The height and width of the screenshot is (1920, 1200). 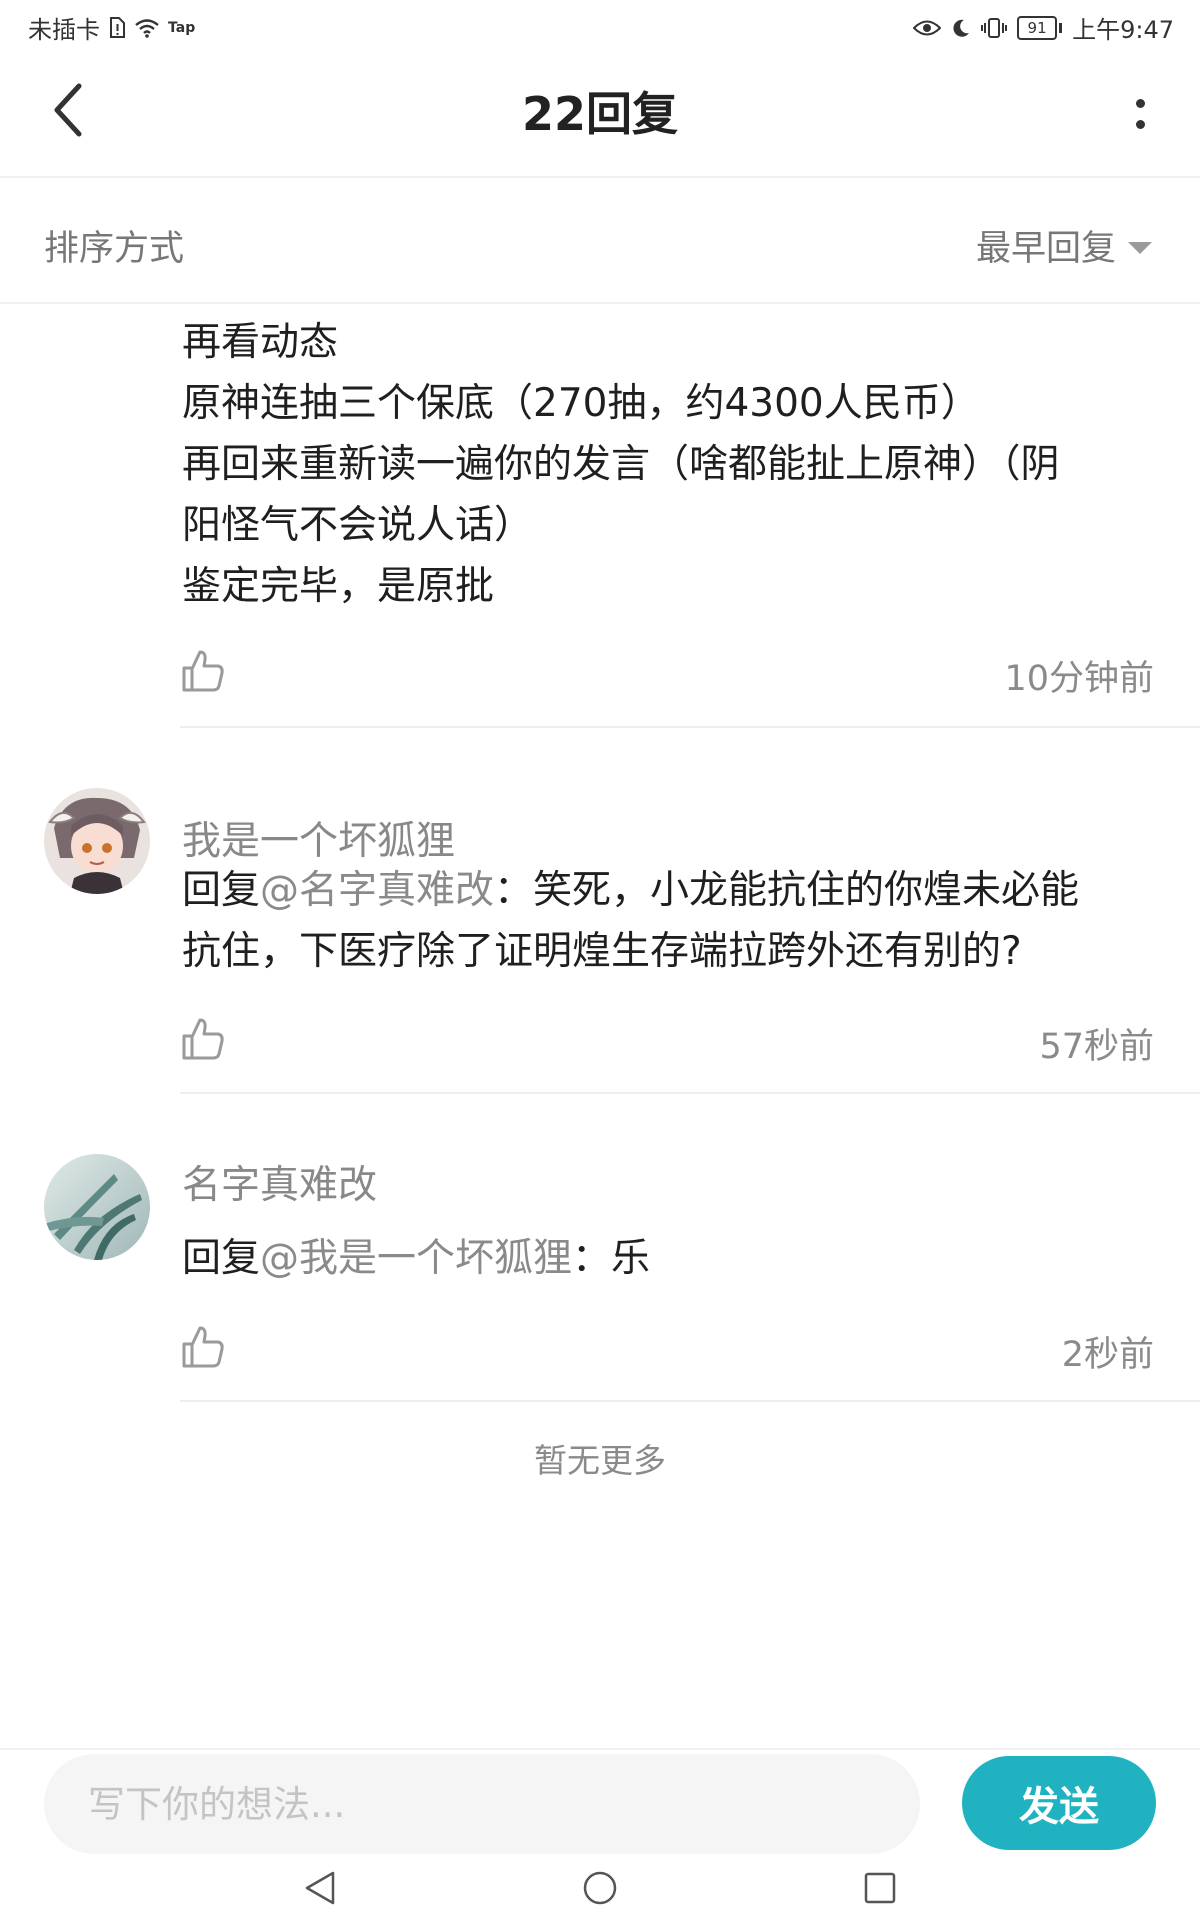 I want to click on moon-icon, so click(x=961, y=28).